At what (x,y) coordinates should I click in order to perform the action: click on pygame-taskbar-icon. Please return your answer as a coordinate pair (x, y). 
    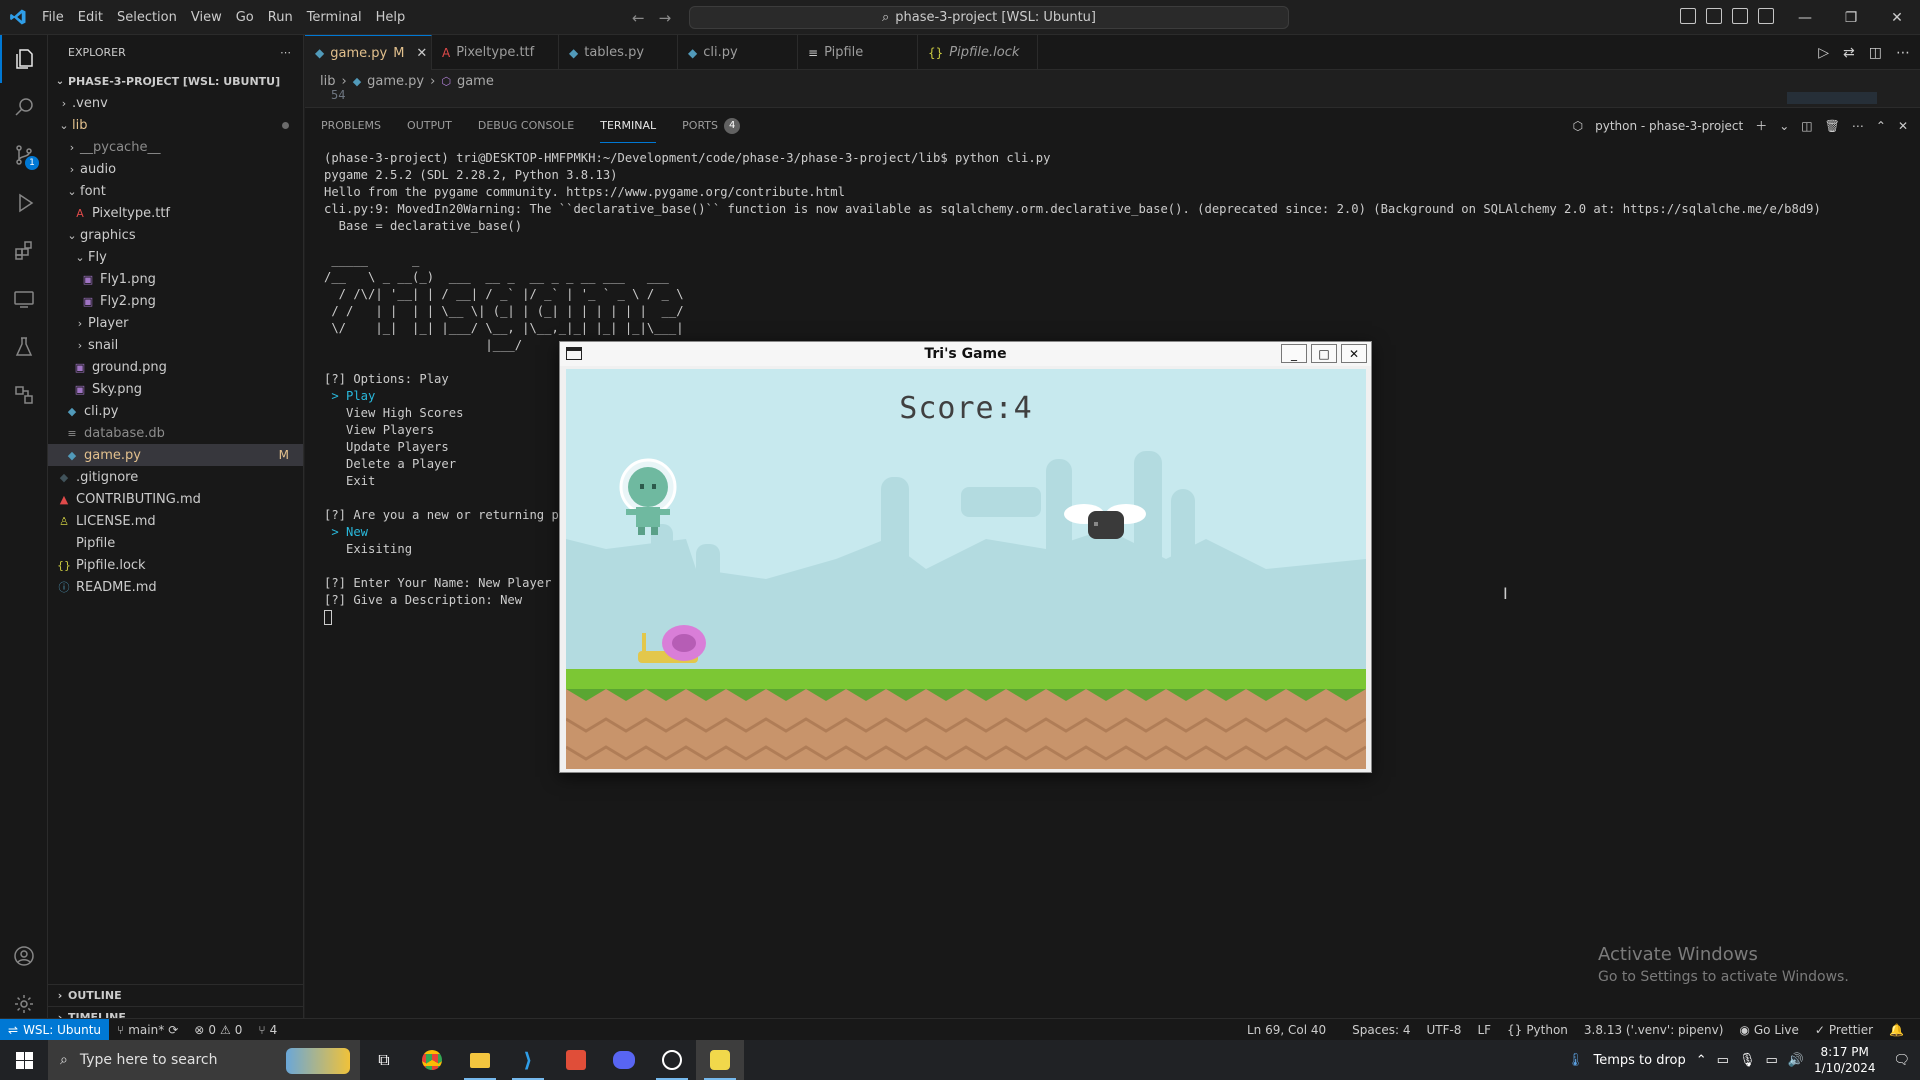
    Looking at the image, I should click on (720, 1060).